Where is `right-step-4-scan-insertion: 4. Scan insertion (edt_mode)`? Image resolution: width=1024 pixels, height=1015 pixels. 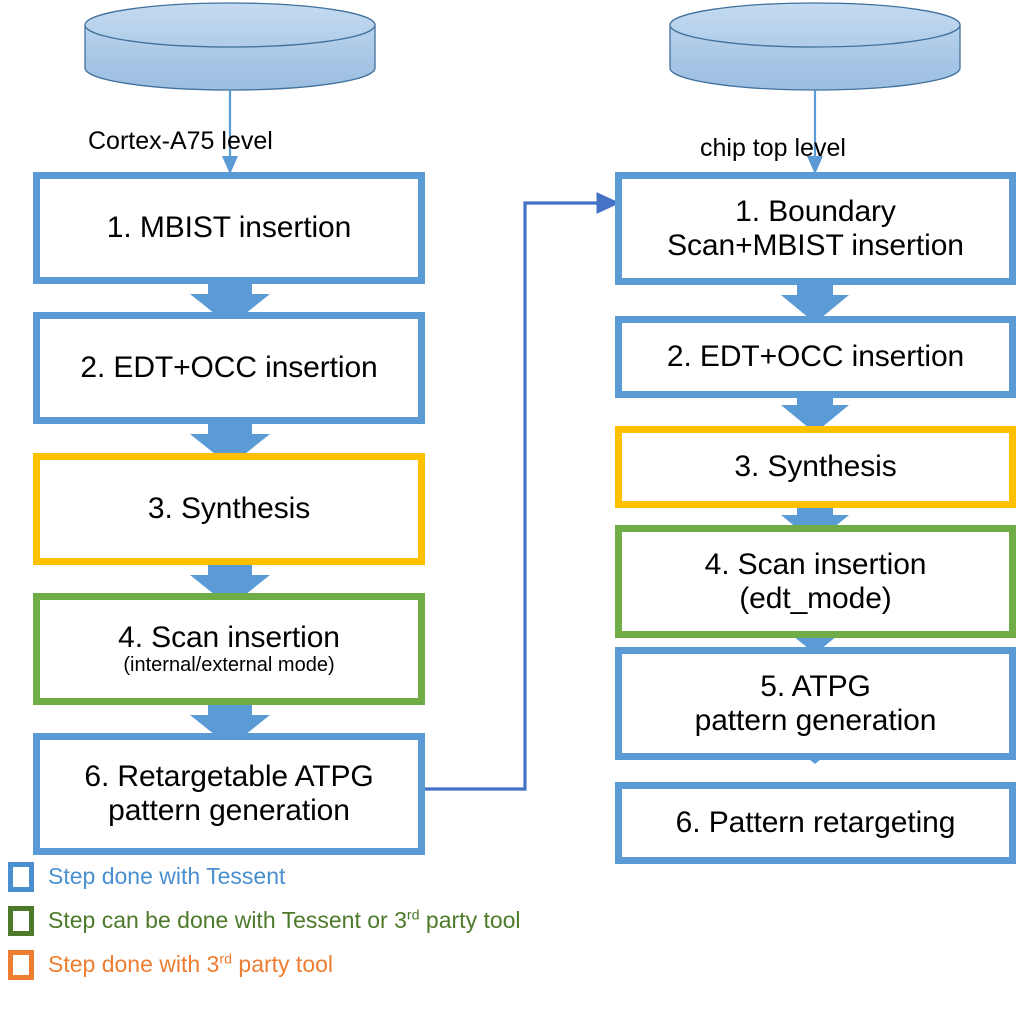
right-step-4-scan-insertion: 4. Scan insertion (edt_mode) is located at coordinates (815, 581).